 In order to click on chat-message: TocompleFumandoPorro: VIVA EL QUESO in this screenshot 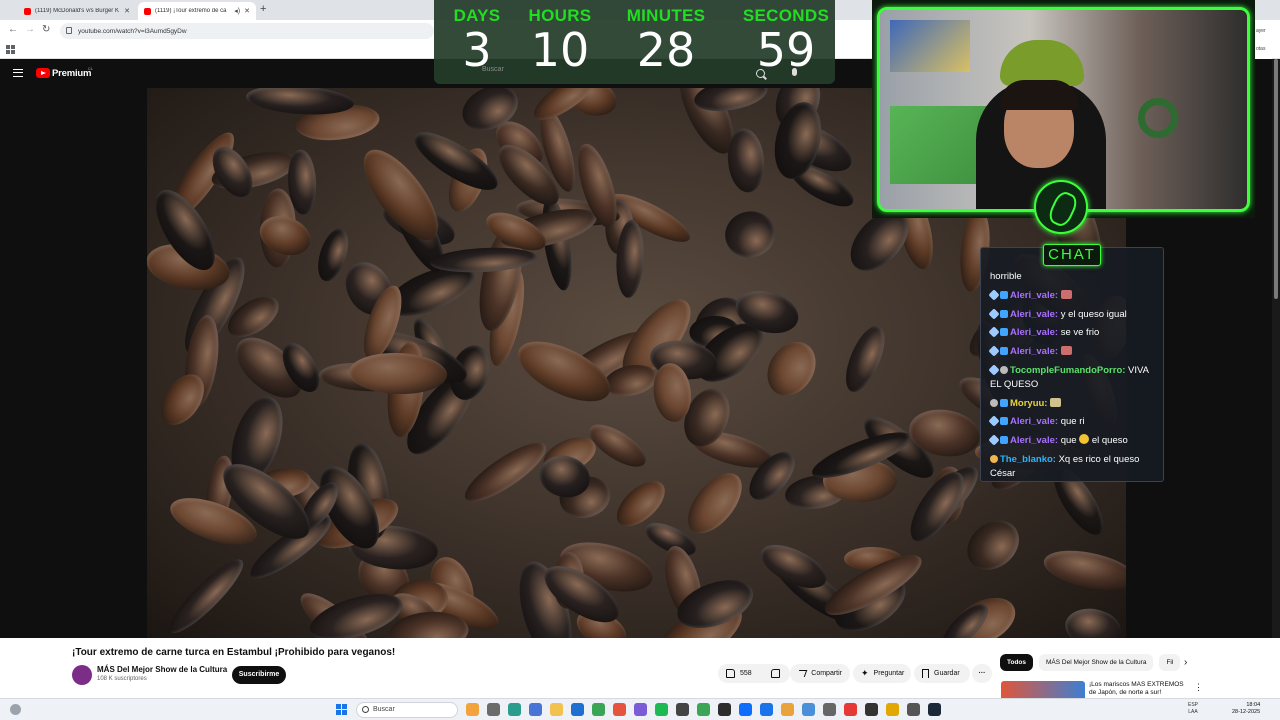, I will do `click(1075, 378)`.